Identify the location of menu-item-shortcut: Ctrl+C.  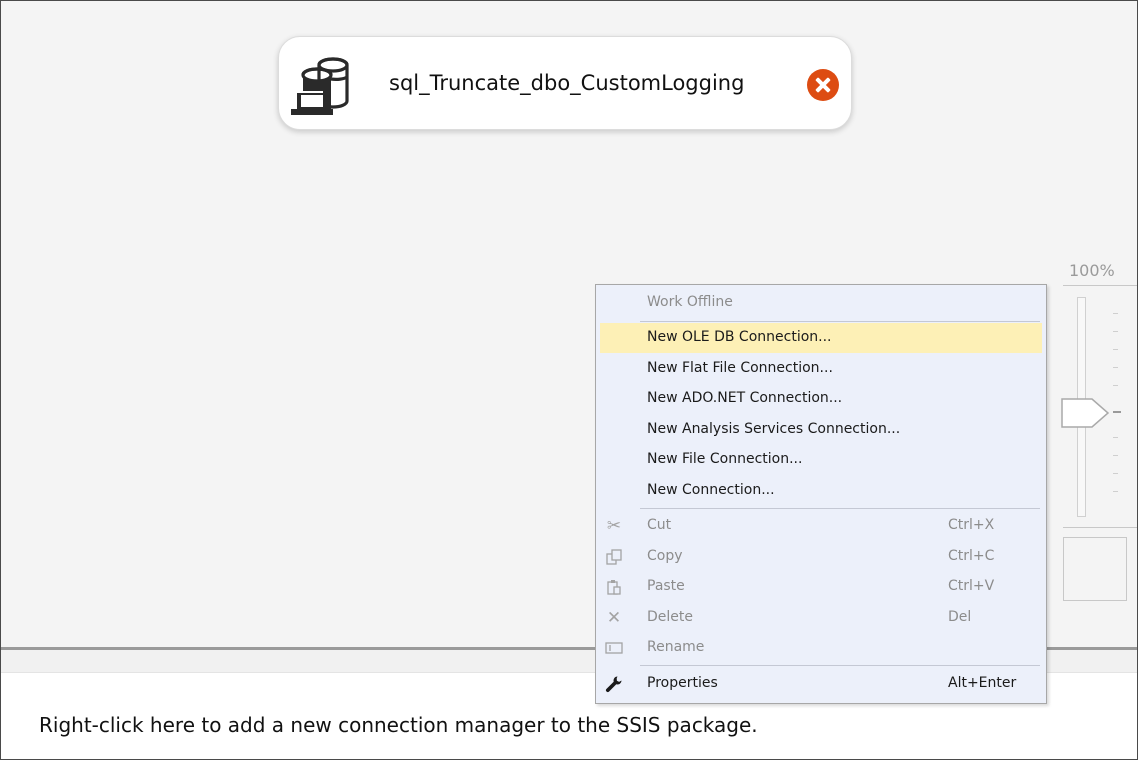
(971, 556).